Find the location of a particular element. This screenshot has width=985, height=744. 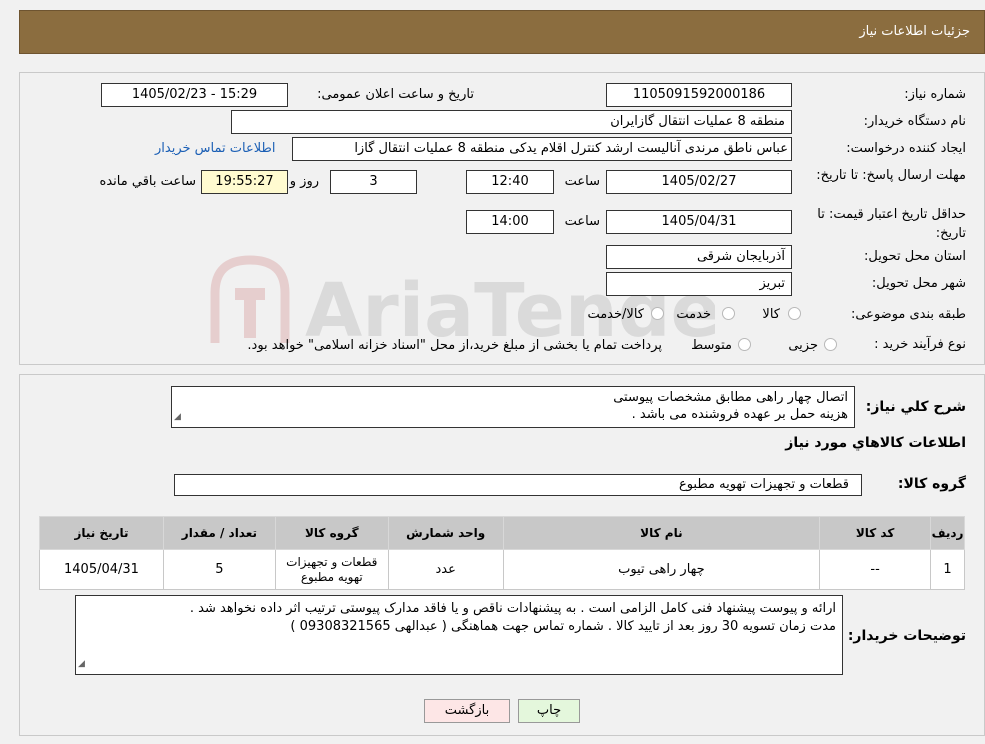

cell-unit: عدد is located at coordinates (445, 569).